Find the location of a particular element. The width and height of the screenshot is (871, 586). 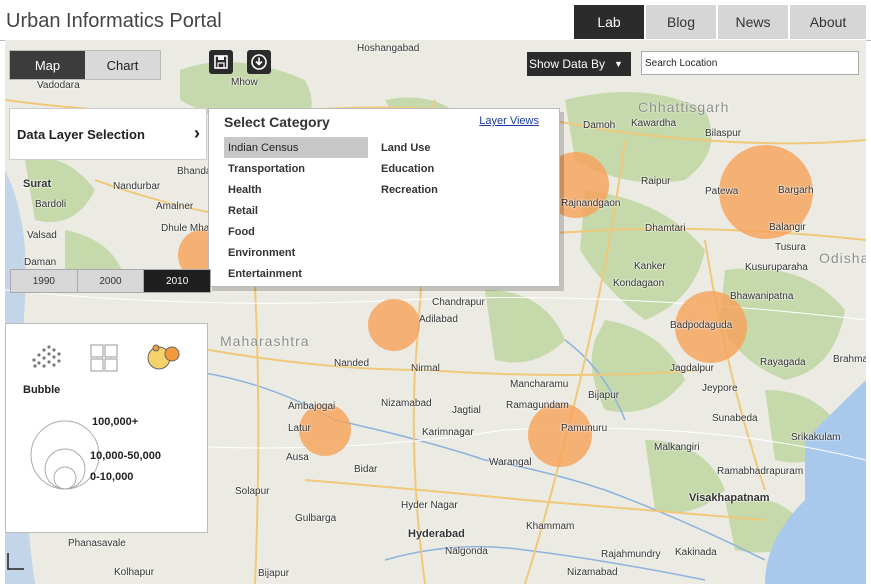

map-label: Brahmapur is located at coordinates (849, 359).